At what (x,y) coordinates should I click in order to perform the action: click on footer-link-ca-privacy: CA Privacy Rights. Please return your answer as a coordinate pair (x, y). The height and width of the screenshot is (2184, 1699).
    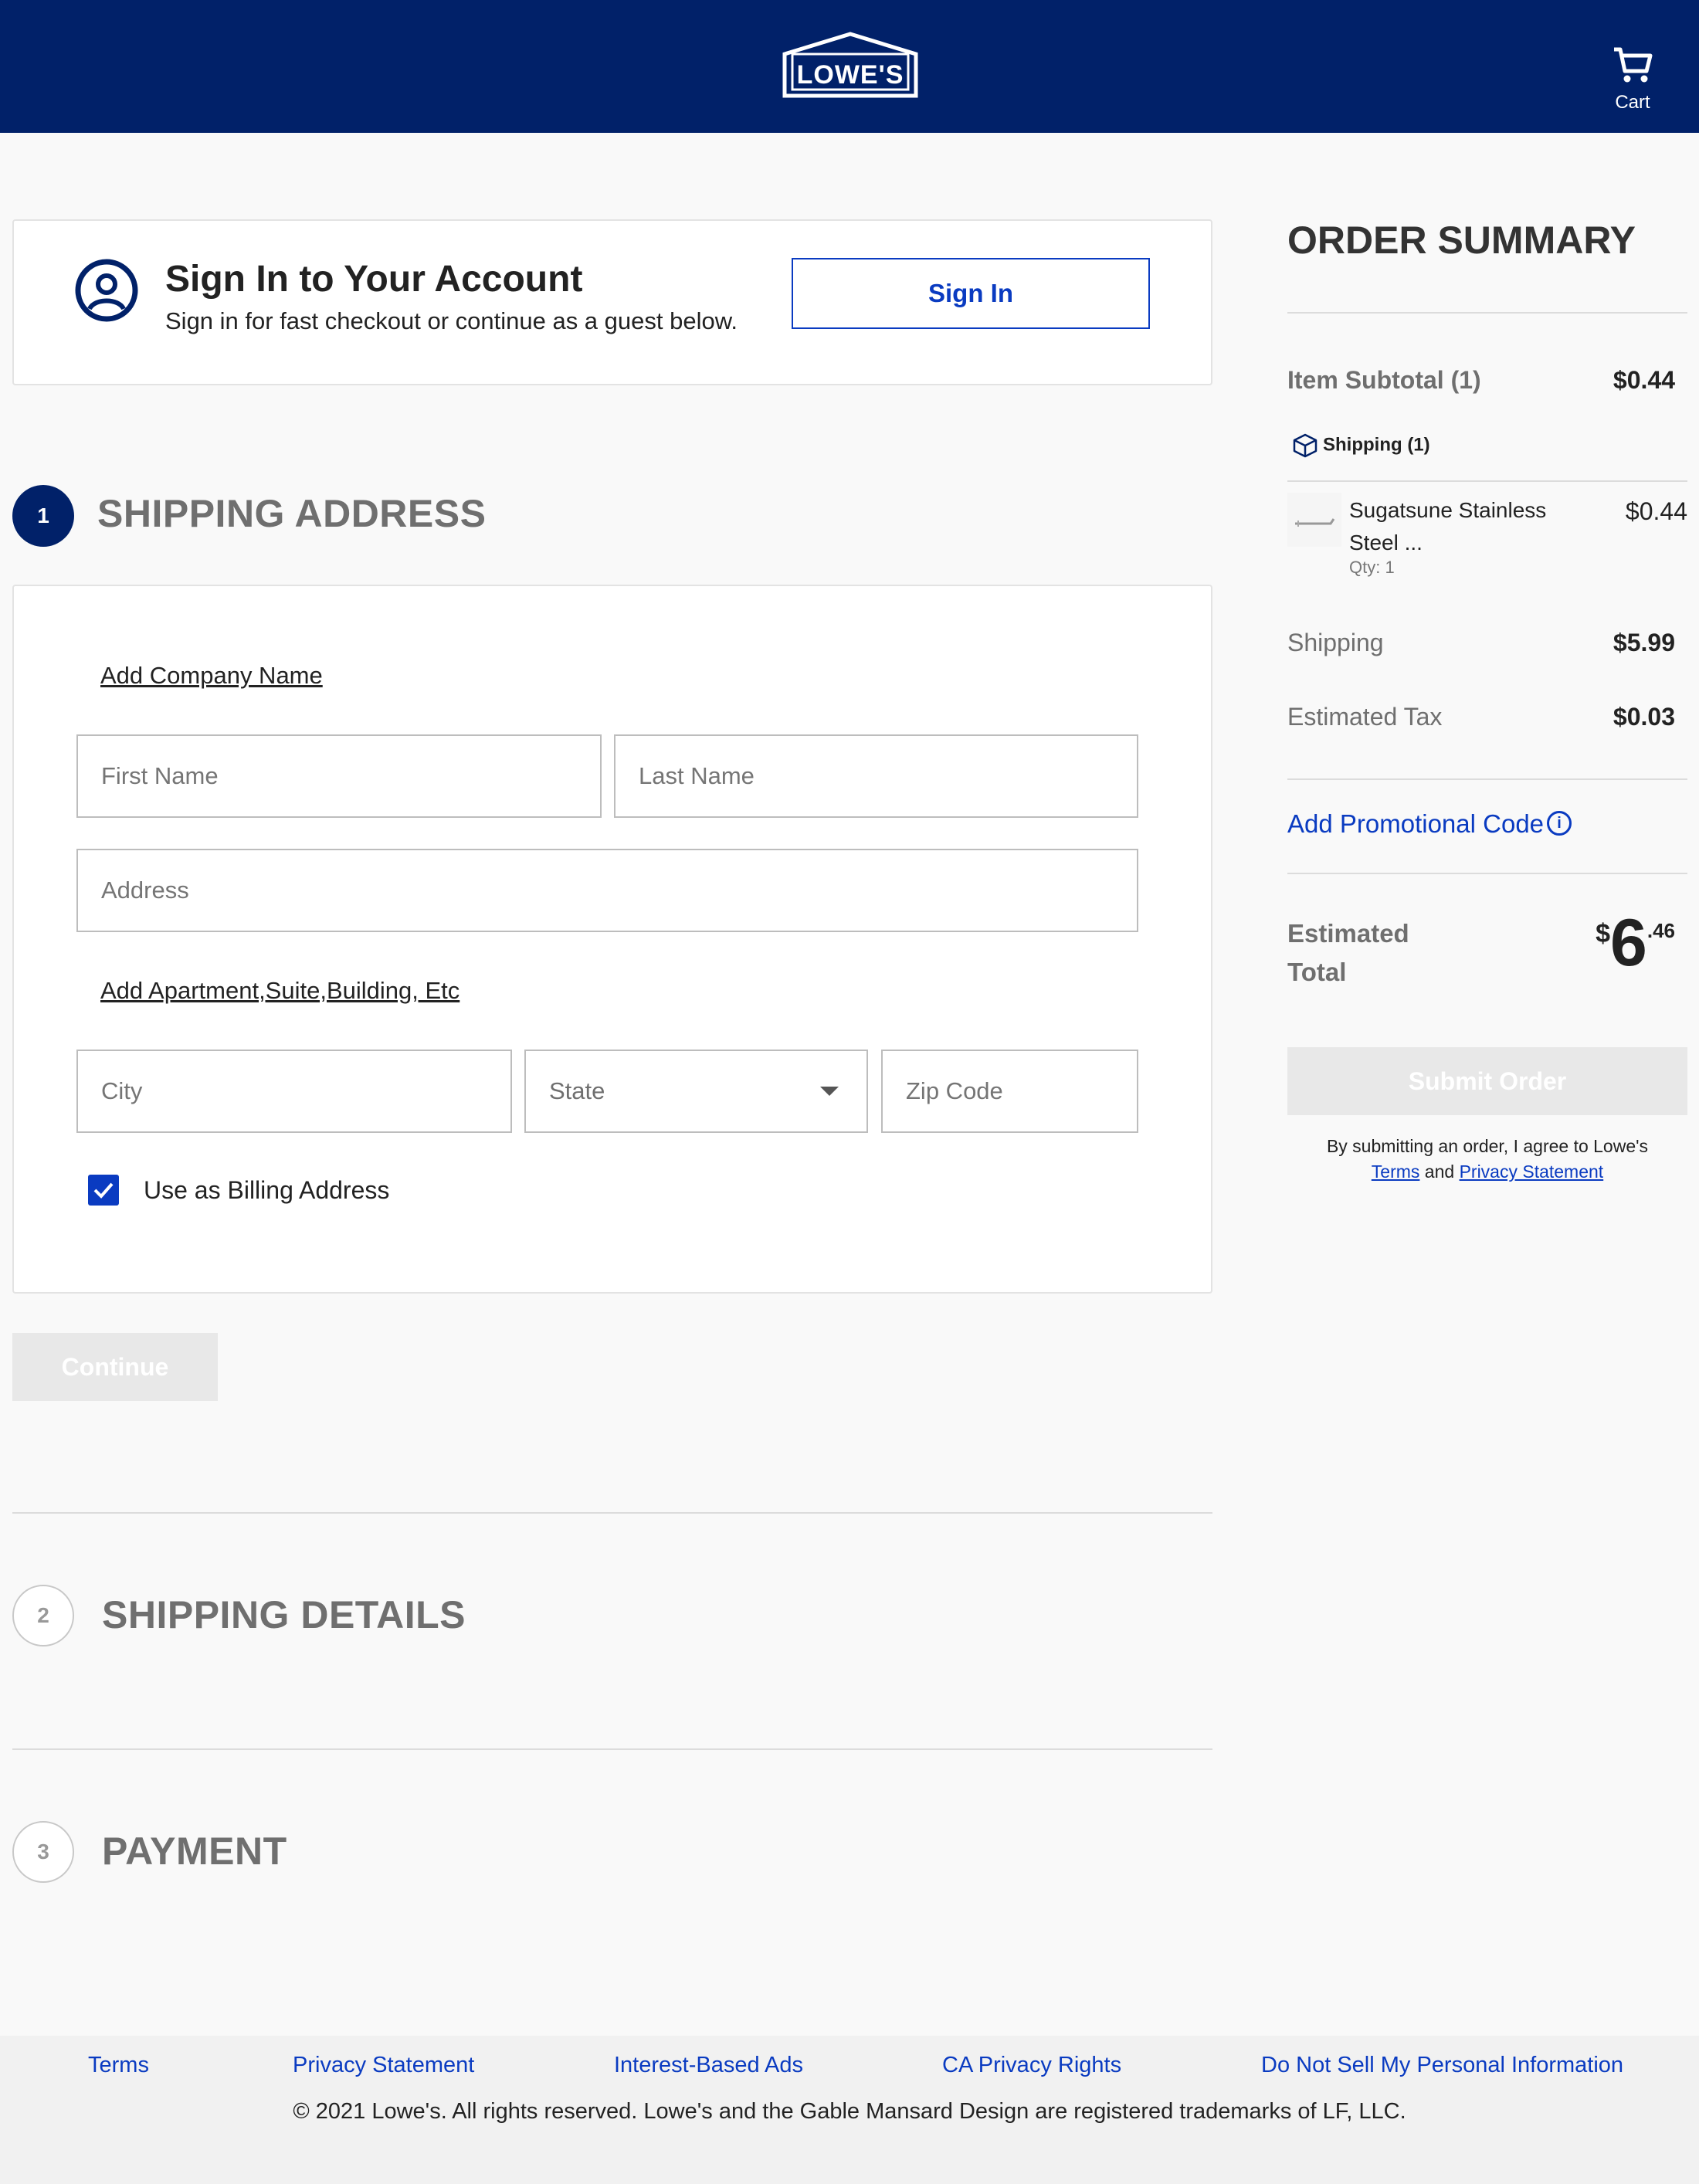
    Looking at the image, I should click on (1031, 2065).